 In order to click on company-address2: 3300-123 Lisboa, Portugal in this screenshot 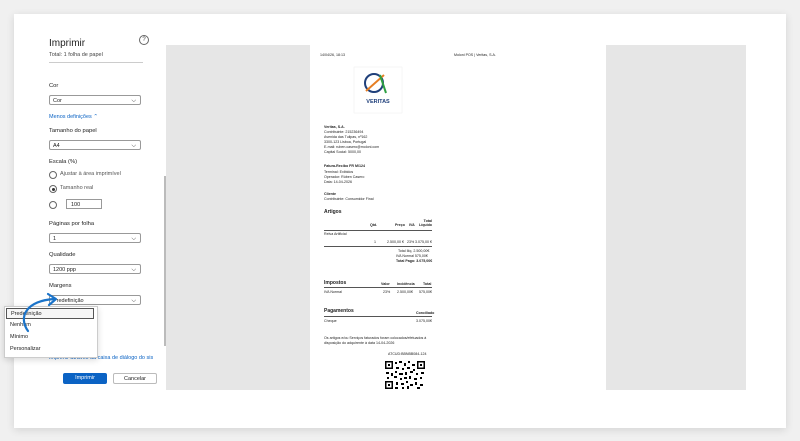, I will do `click(345, 142)`.